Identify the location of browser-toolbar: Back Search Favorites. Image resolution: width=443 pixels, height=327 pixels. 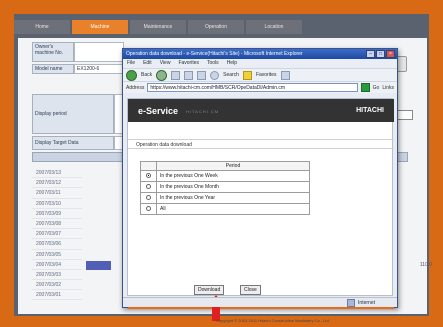
(260, 74).